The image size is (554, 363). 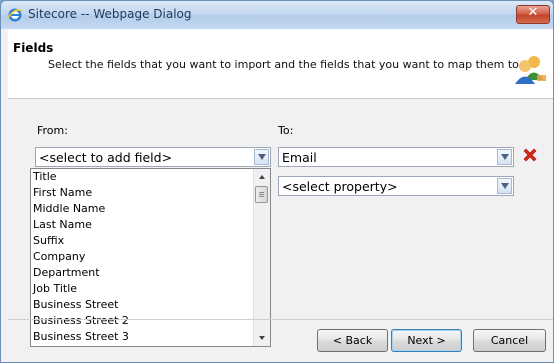 I want to click on scroll-up-icon, so click(x=262, y=177).